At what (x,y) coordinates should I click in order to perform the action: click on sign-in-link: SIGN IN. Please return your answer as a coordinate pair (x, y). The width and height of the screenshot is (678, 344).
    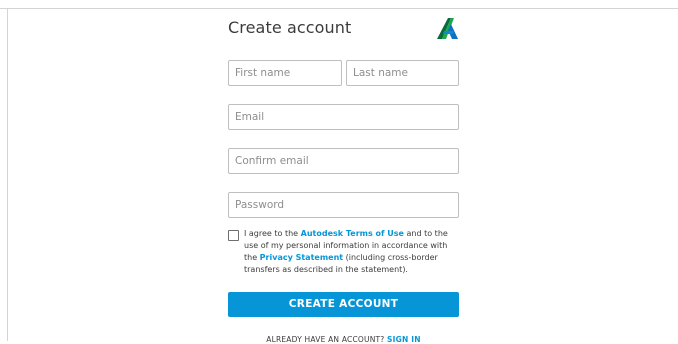
    Looking at the image, I should click on (404, 339).